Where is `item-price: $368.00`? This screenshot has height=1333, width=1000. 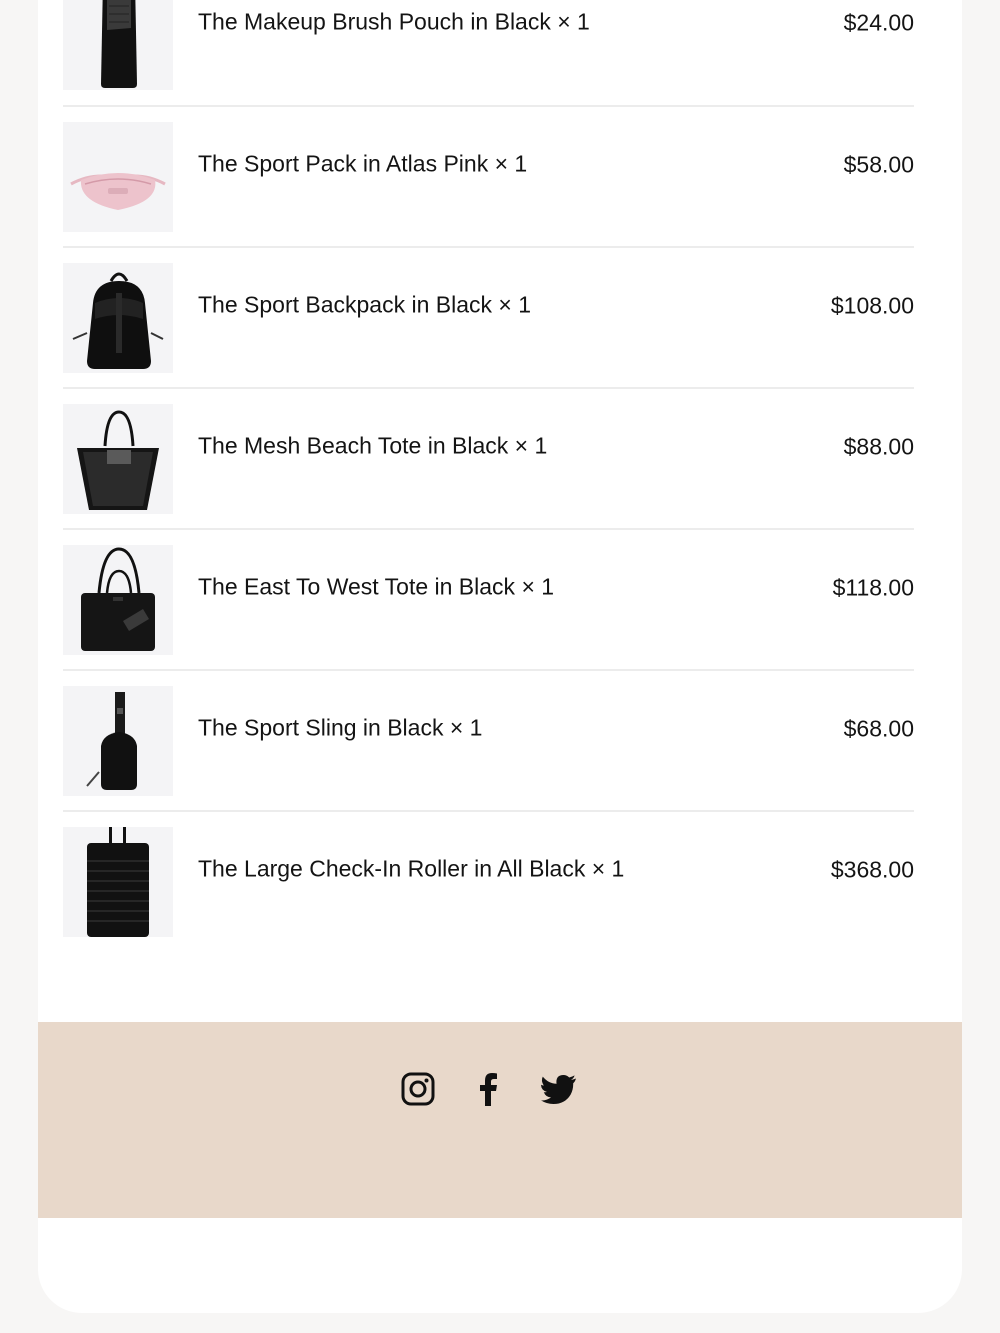 item-price: $368.00 is located at coordinates (872, 869).